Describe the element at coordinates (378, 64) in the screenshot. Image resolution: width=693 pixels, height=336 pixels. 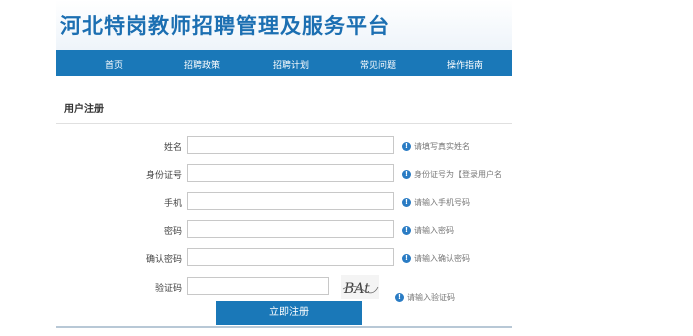
I see `nav-item-faq: 常见问题` at that location.